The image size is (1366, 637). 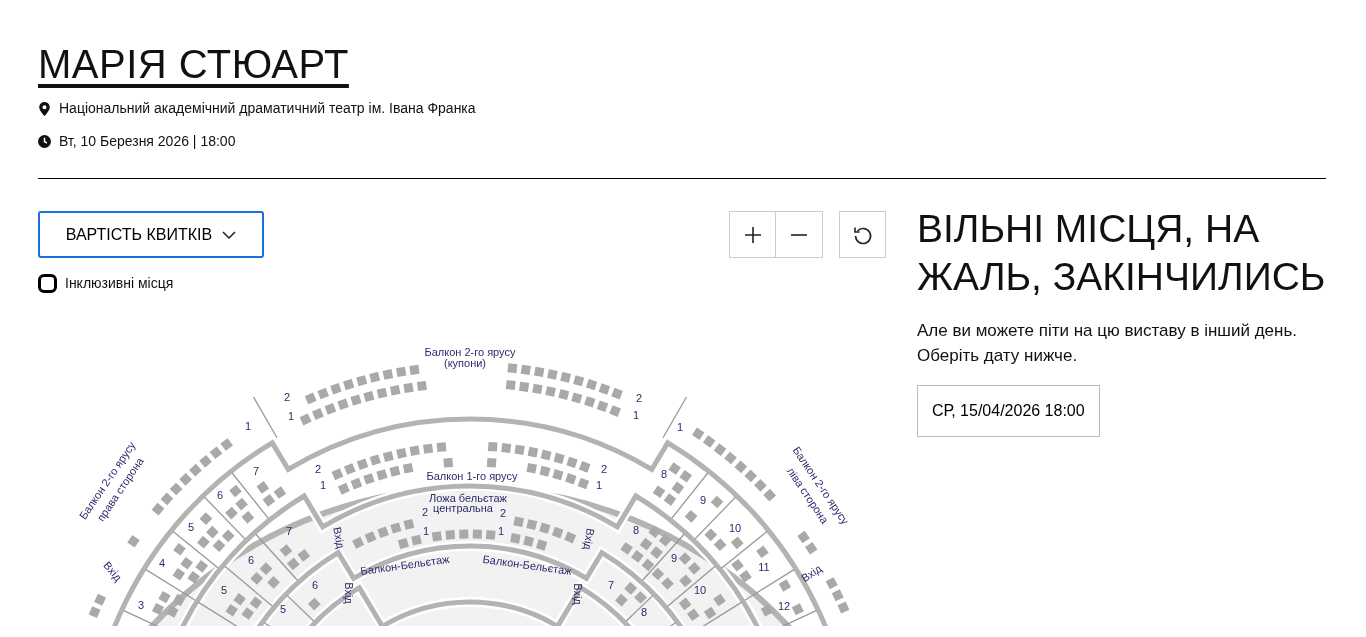 I want to click on notice-heading: ВІЛЬНІ МІСЦЯ, НА ЖАЛЬ, ЗАКІНЧИЛИСЬ, so click(x=1122, y=253).